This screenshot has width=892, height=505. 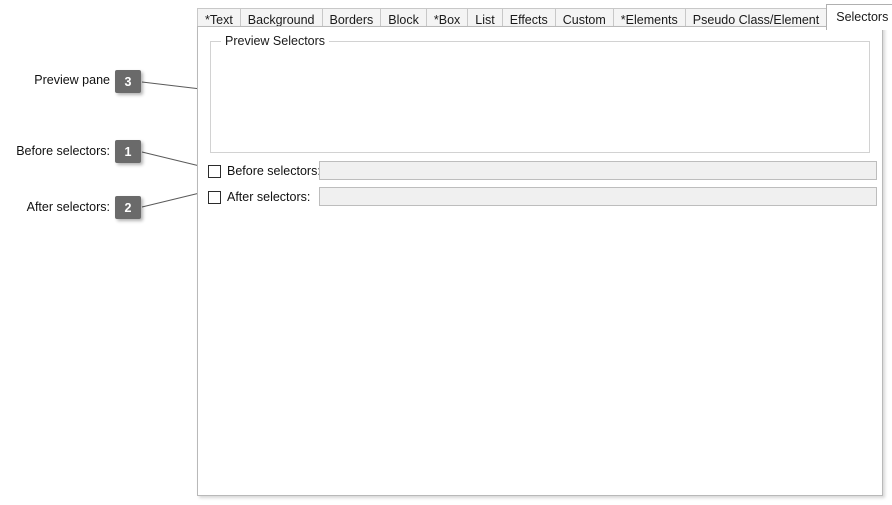 I want to click on after-selectors-checkbox, so click(x=214, y=197).